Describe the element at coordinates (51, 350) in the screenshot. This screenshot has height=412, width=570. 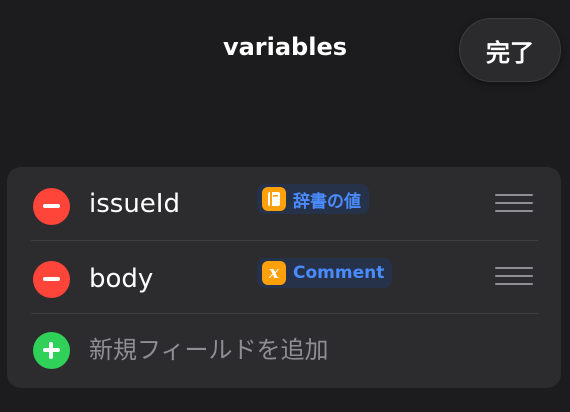
I see `add-field-button` at that location.